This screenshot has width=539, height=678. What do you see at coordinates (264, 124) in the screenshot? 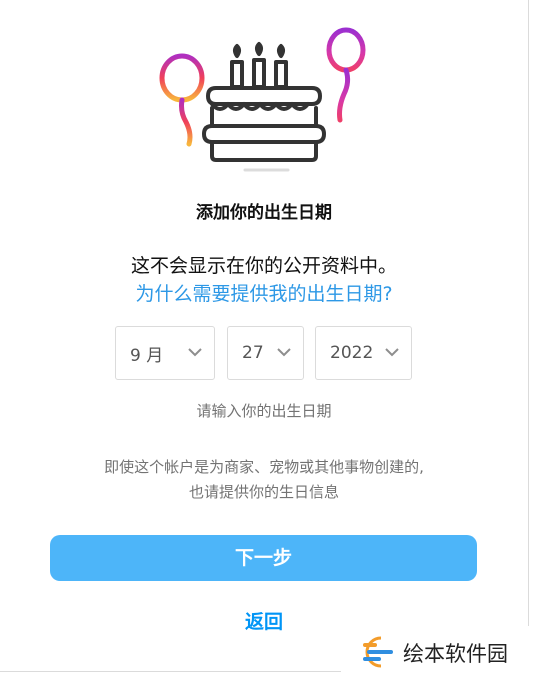
I see `cake-icon` at bounding box center [264, 124].